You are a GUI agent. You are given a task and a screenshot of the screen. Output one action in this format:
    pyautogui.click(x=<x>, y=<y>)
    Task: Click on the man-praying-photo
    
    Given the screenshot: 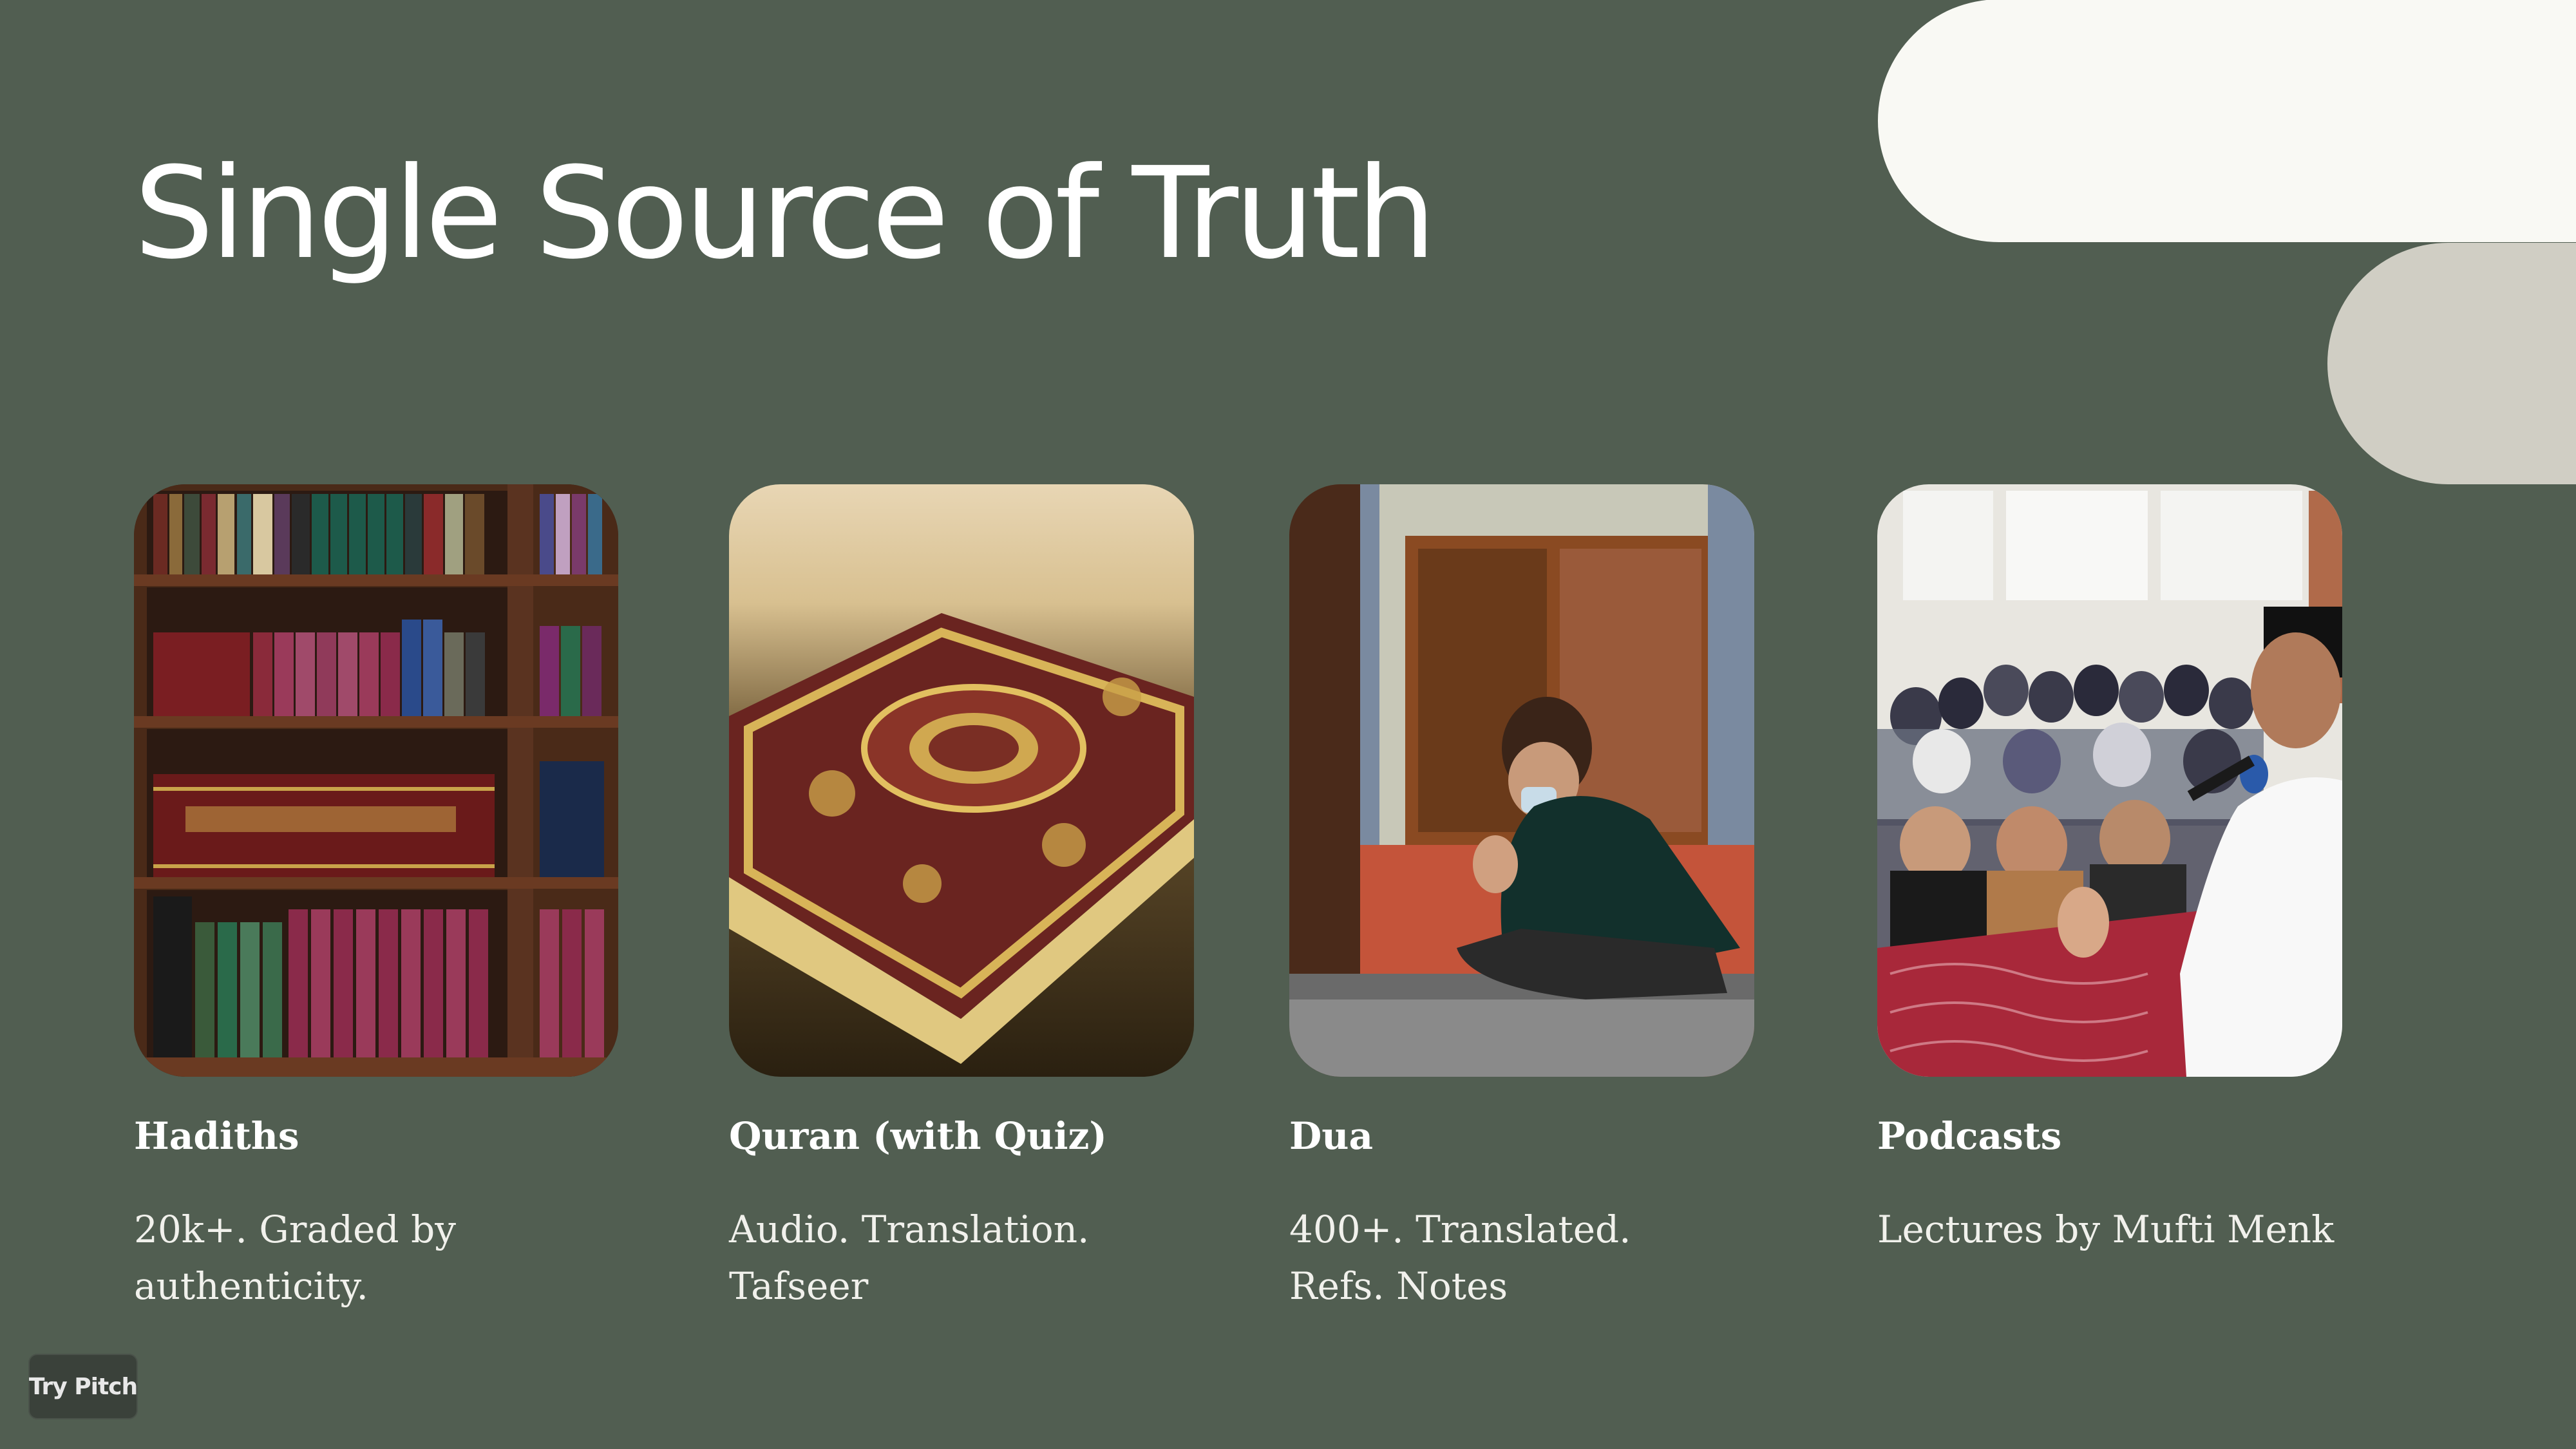 What is the action you would take?
    pyautogui.click(x=1521, y=781)
    